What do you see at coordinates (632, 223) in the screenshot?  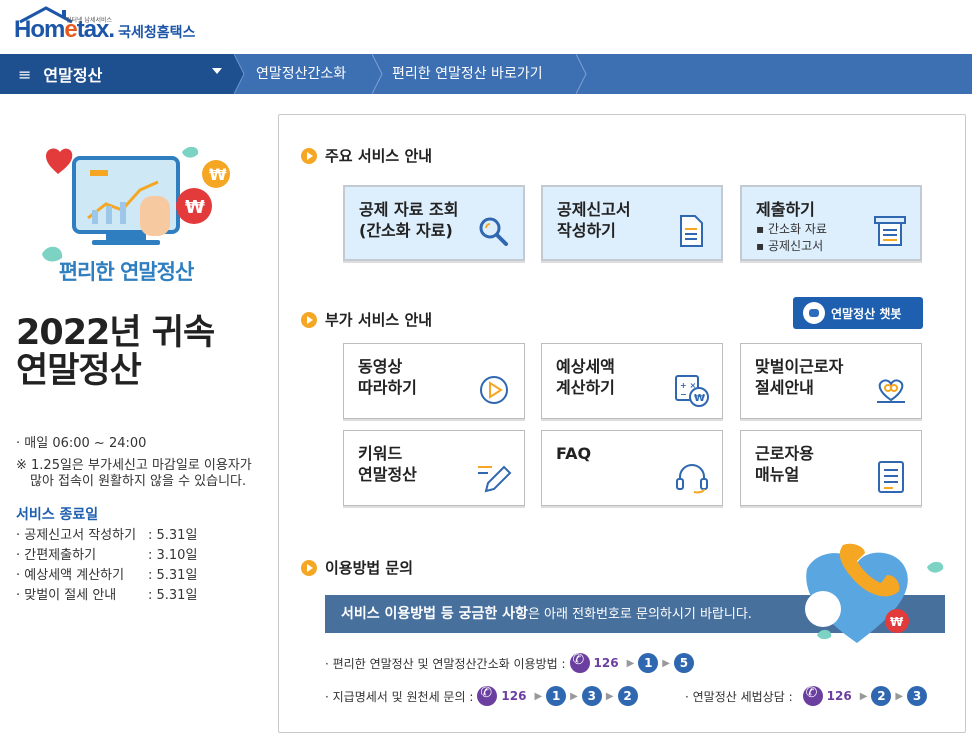 I see `deduction-form-card: 공제신고서 작성하기` at bounding box center [632, 223].